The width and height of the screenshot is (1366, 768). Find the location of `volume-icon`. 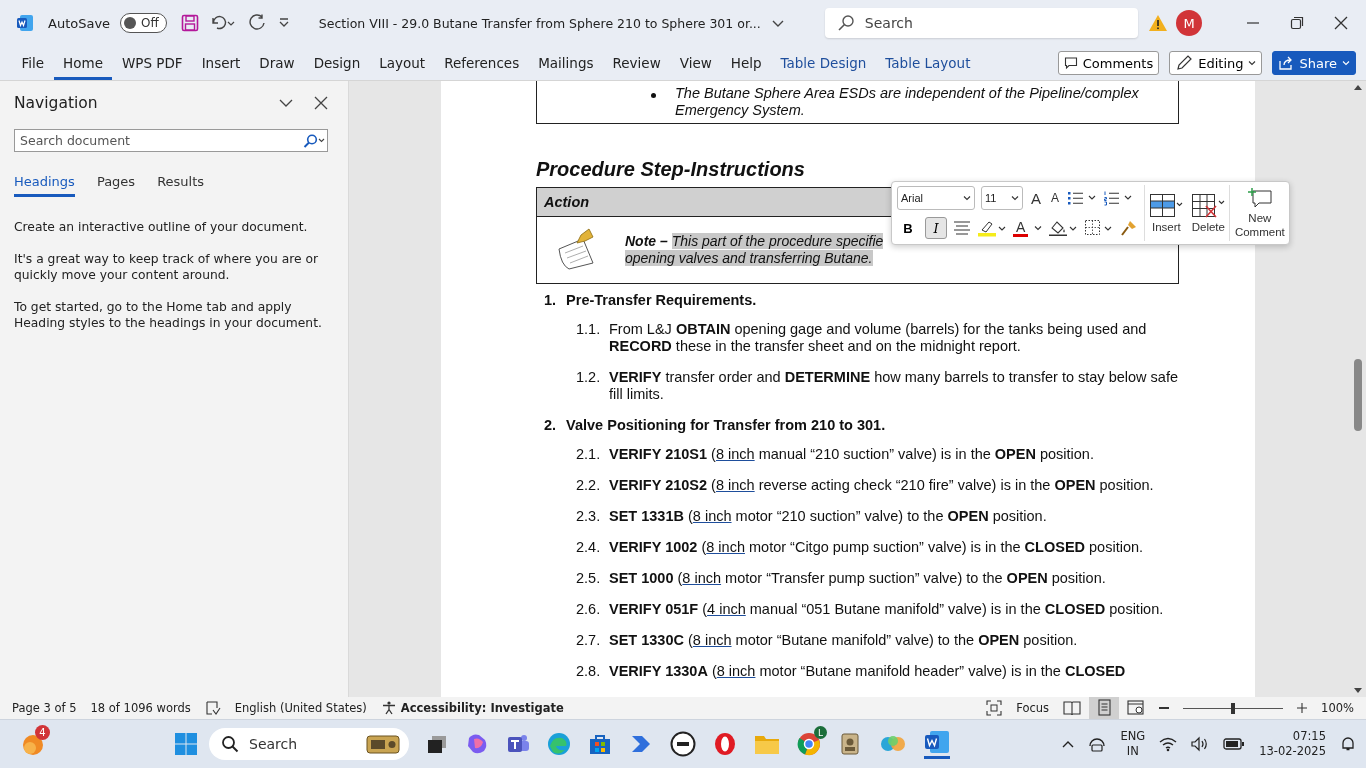

volume-icon is located at coordinates (1200, 744).